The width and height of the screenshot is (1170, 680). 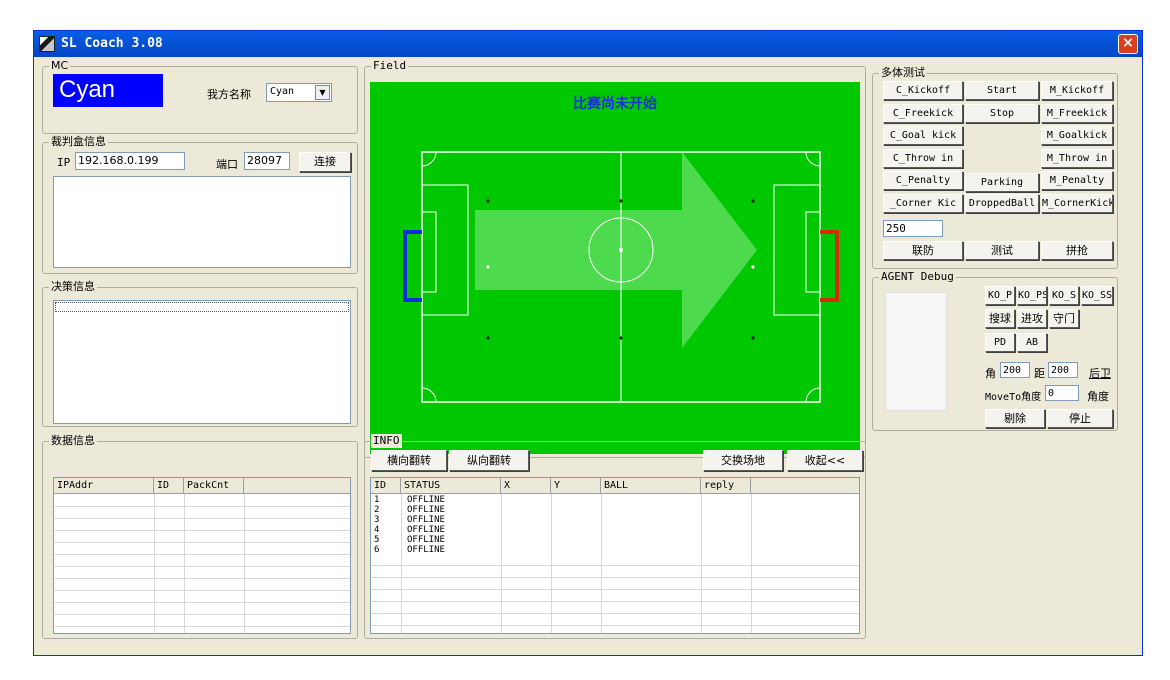 What do you see at coordinates (1002, 113) in the screenshot?
I see `stop-button: Stop` at bounding box center [1002, 113].